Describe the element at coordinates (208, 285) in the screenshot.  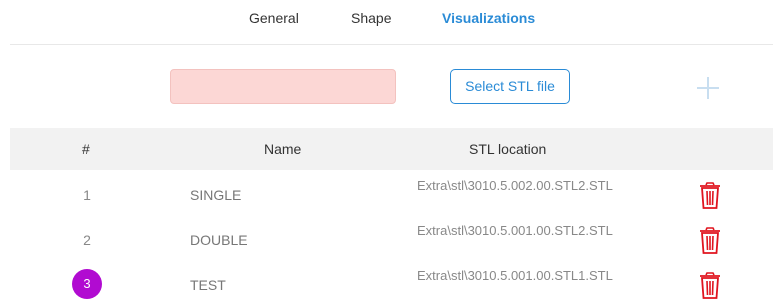
I see `row-name: TEST` at that location.